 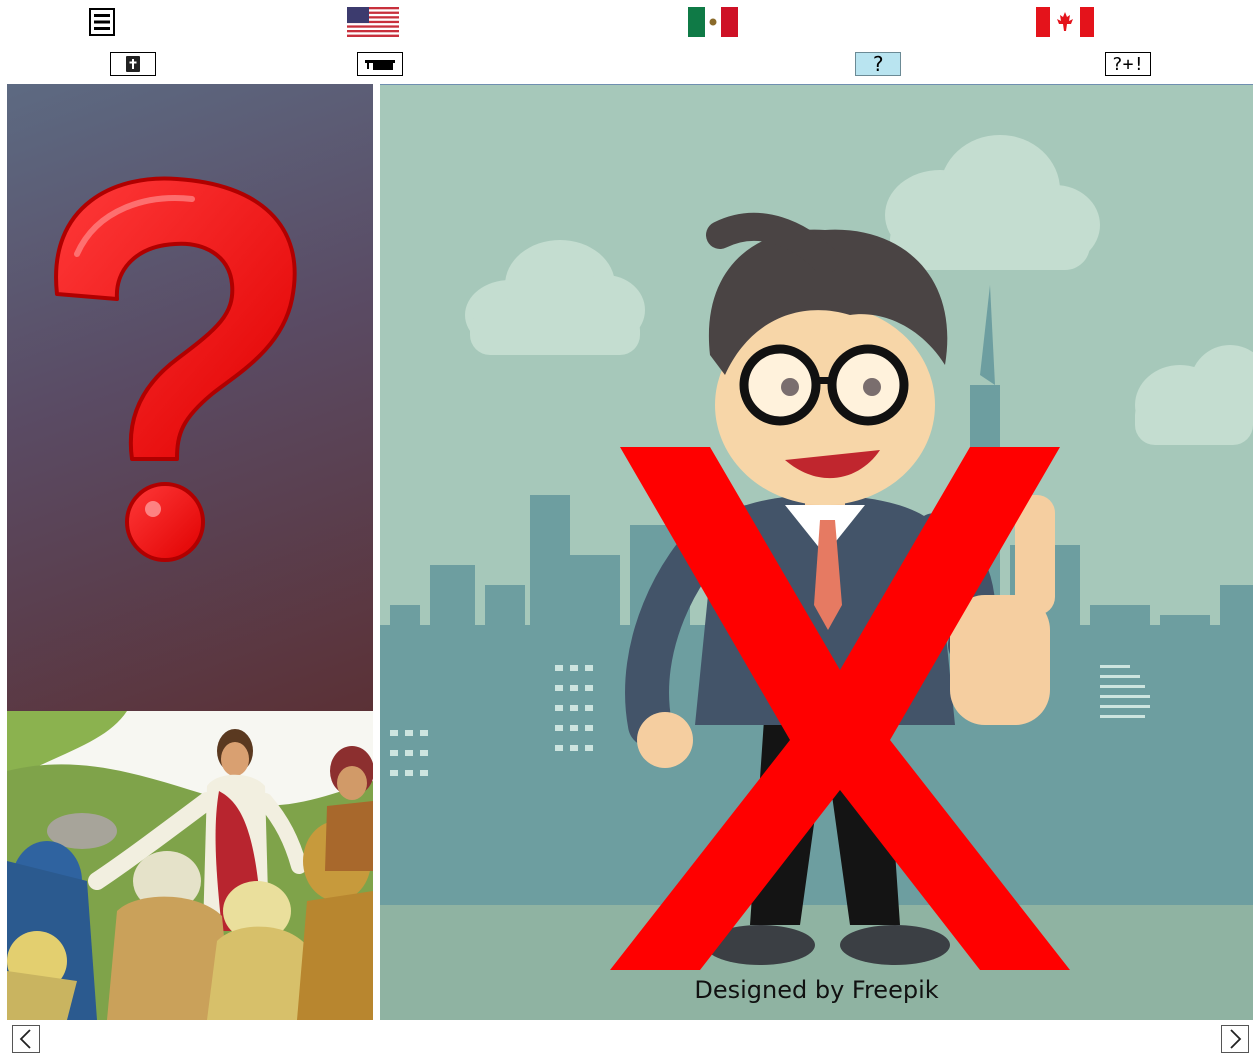 What do you see at coordinates (816, 990) in the screenshot?
I see `image-credit: Designed by Freepik` at bounding box center [816, 990].